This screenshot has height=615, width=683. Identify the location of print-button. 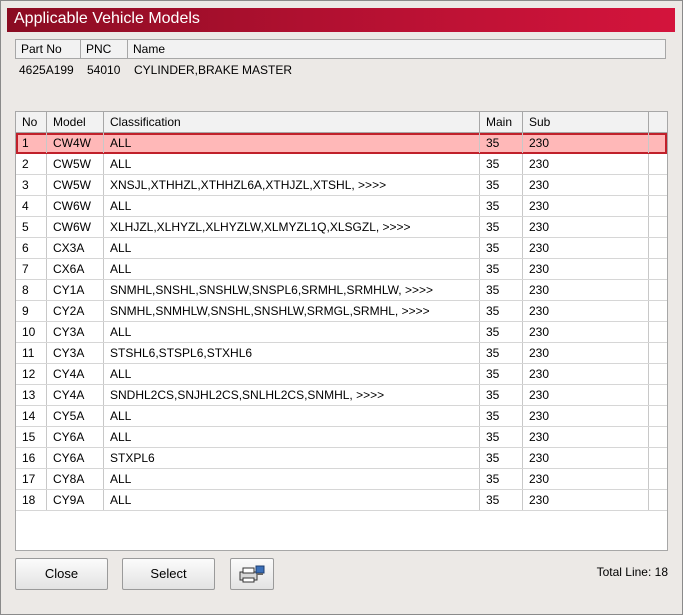
(252, 574).